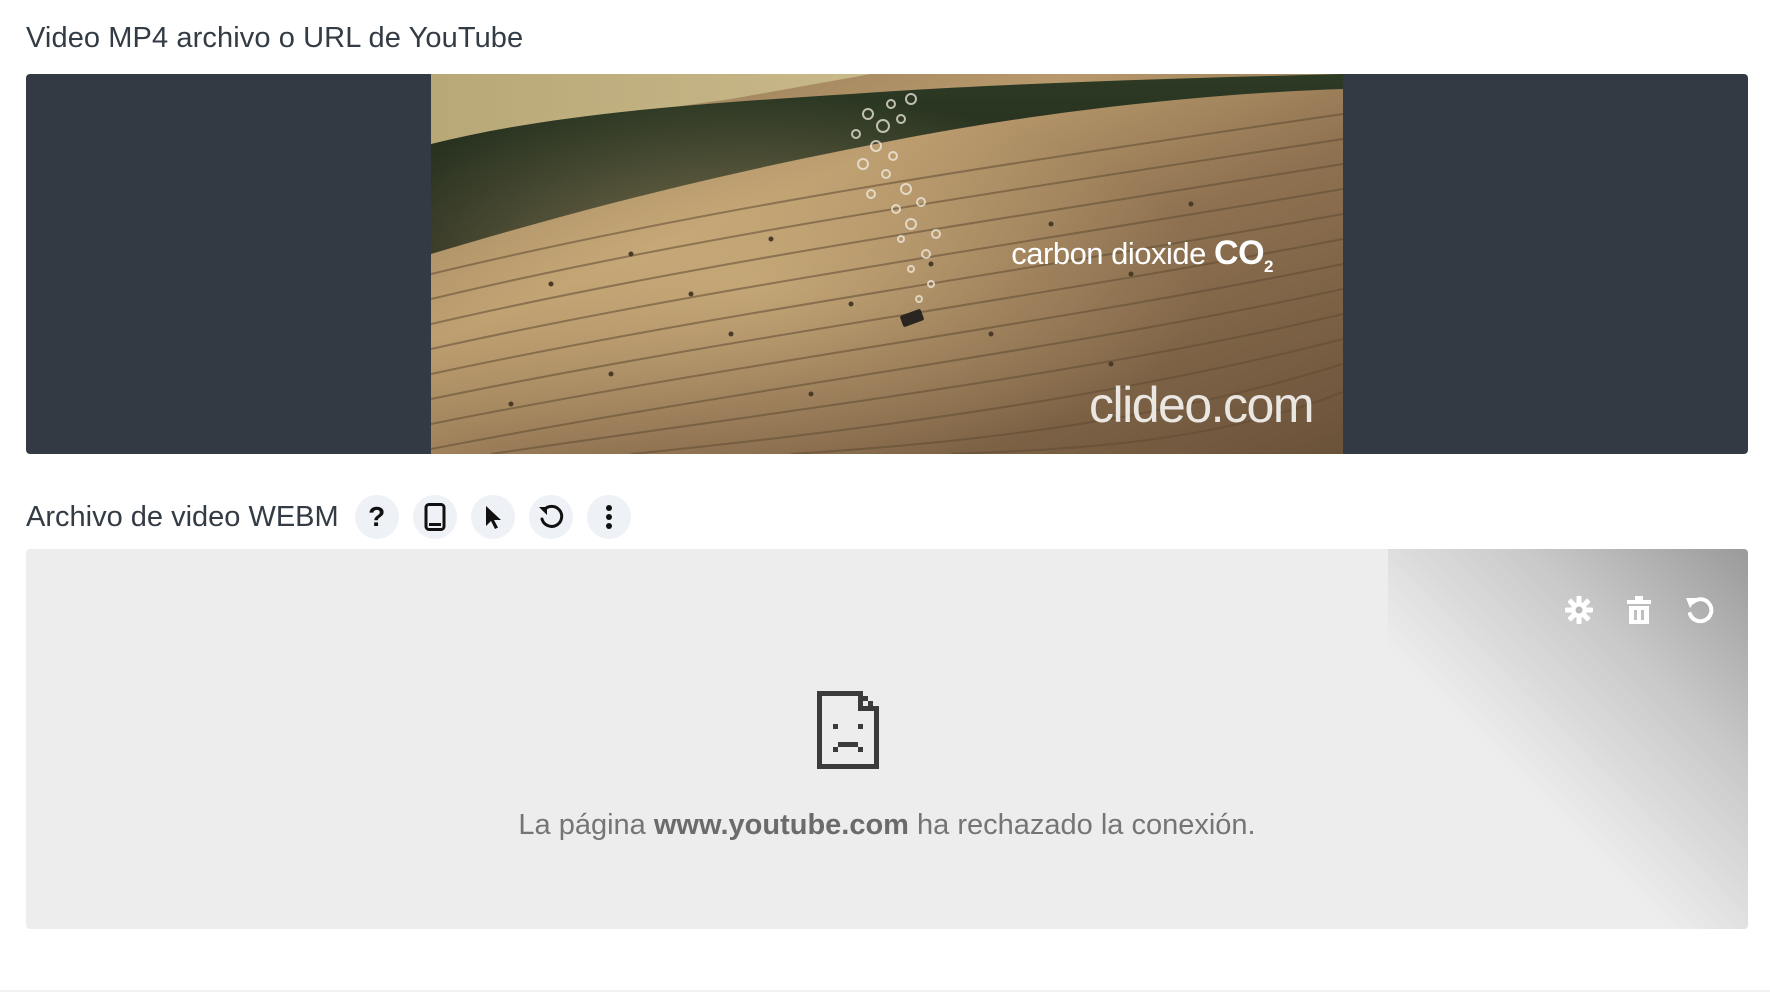 The width and height of the screenshot is (1770, 996). I want to click on video-watermark: clideo.com, so click(1202, 405).